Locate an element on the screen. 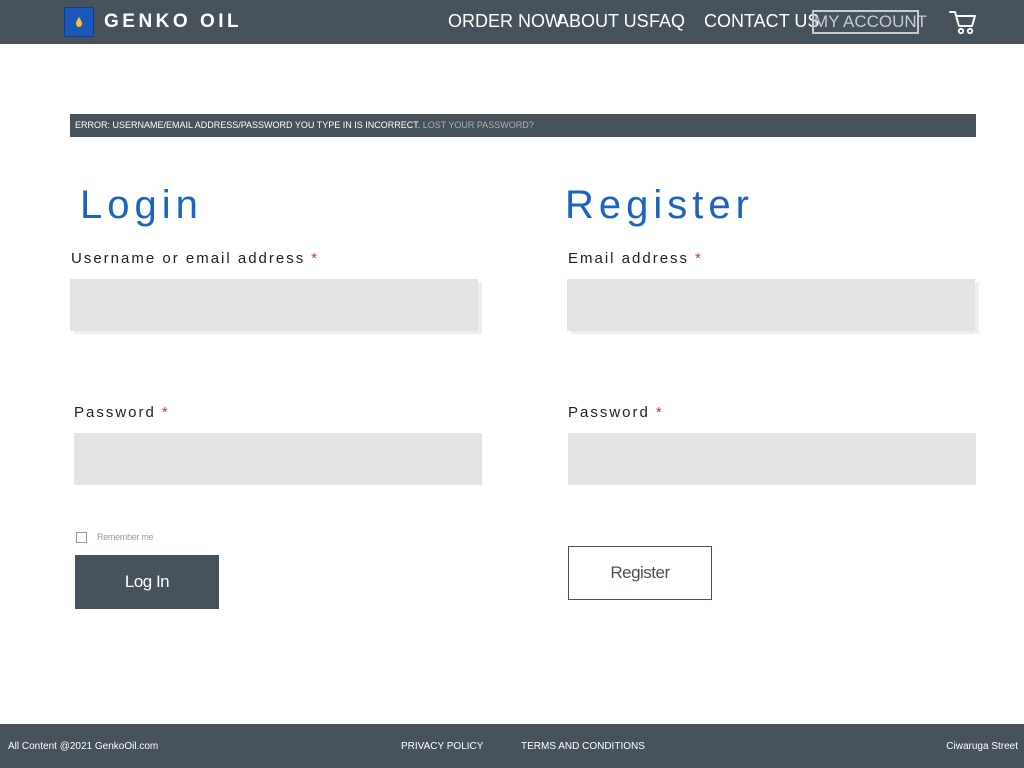 The height and width of the screenshot is (768, 1024). login-password-label: Password * is located at coordinates (122, 412).